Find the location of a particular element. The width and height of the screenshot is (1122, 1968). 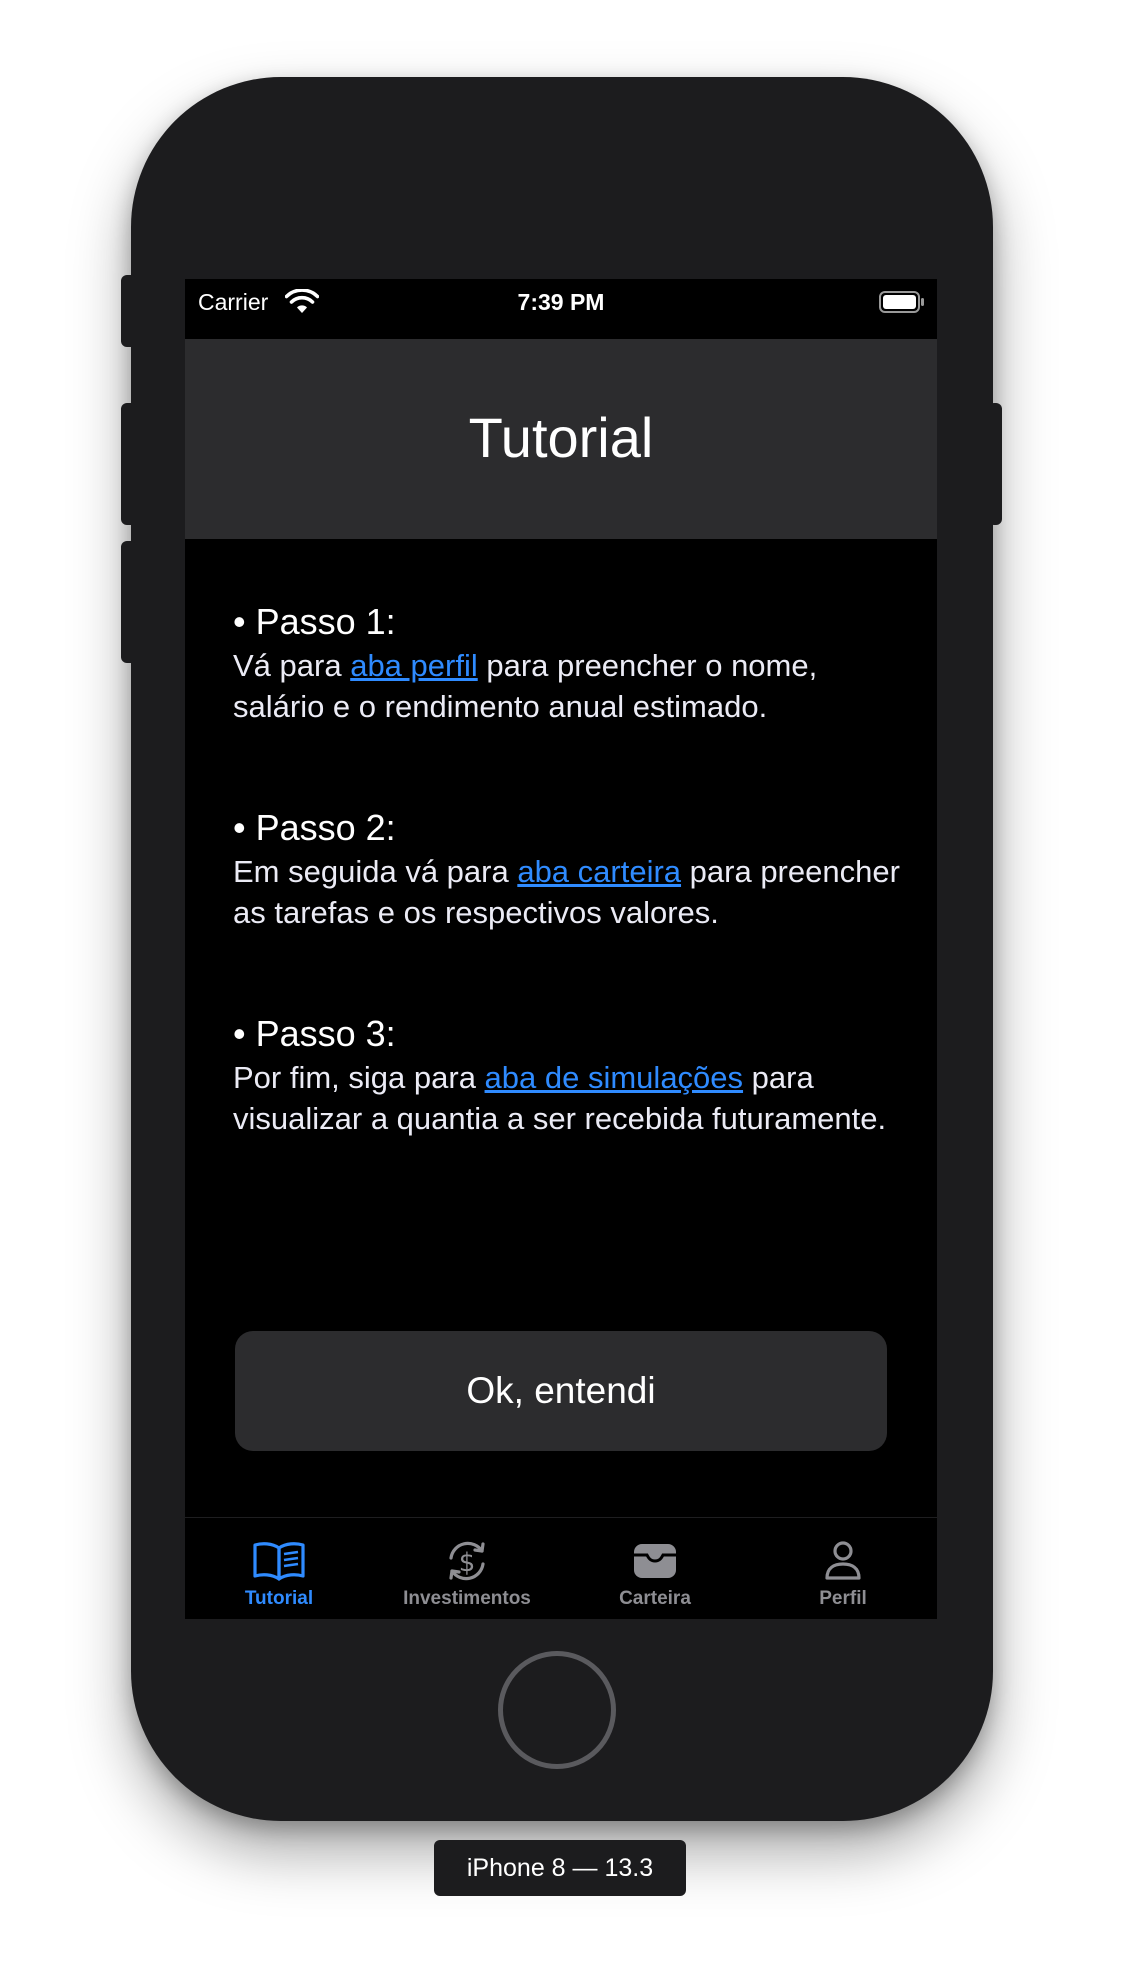

step-2-text-before: Em seguida vá para is located at coordinates (375, 871).